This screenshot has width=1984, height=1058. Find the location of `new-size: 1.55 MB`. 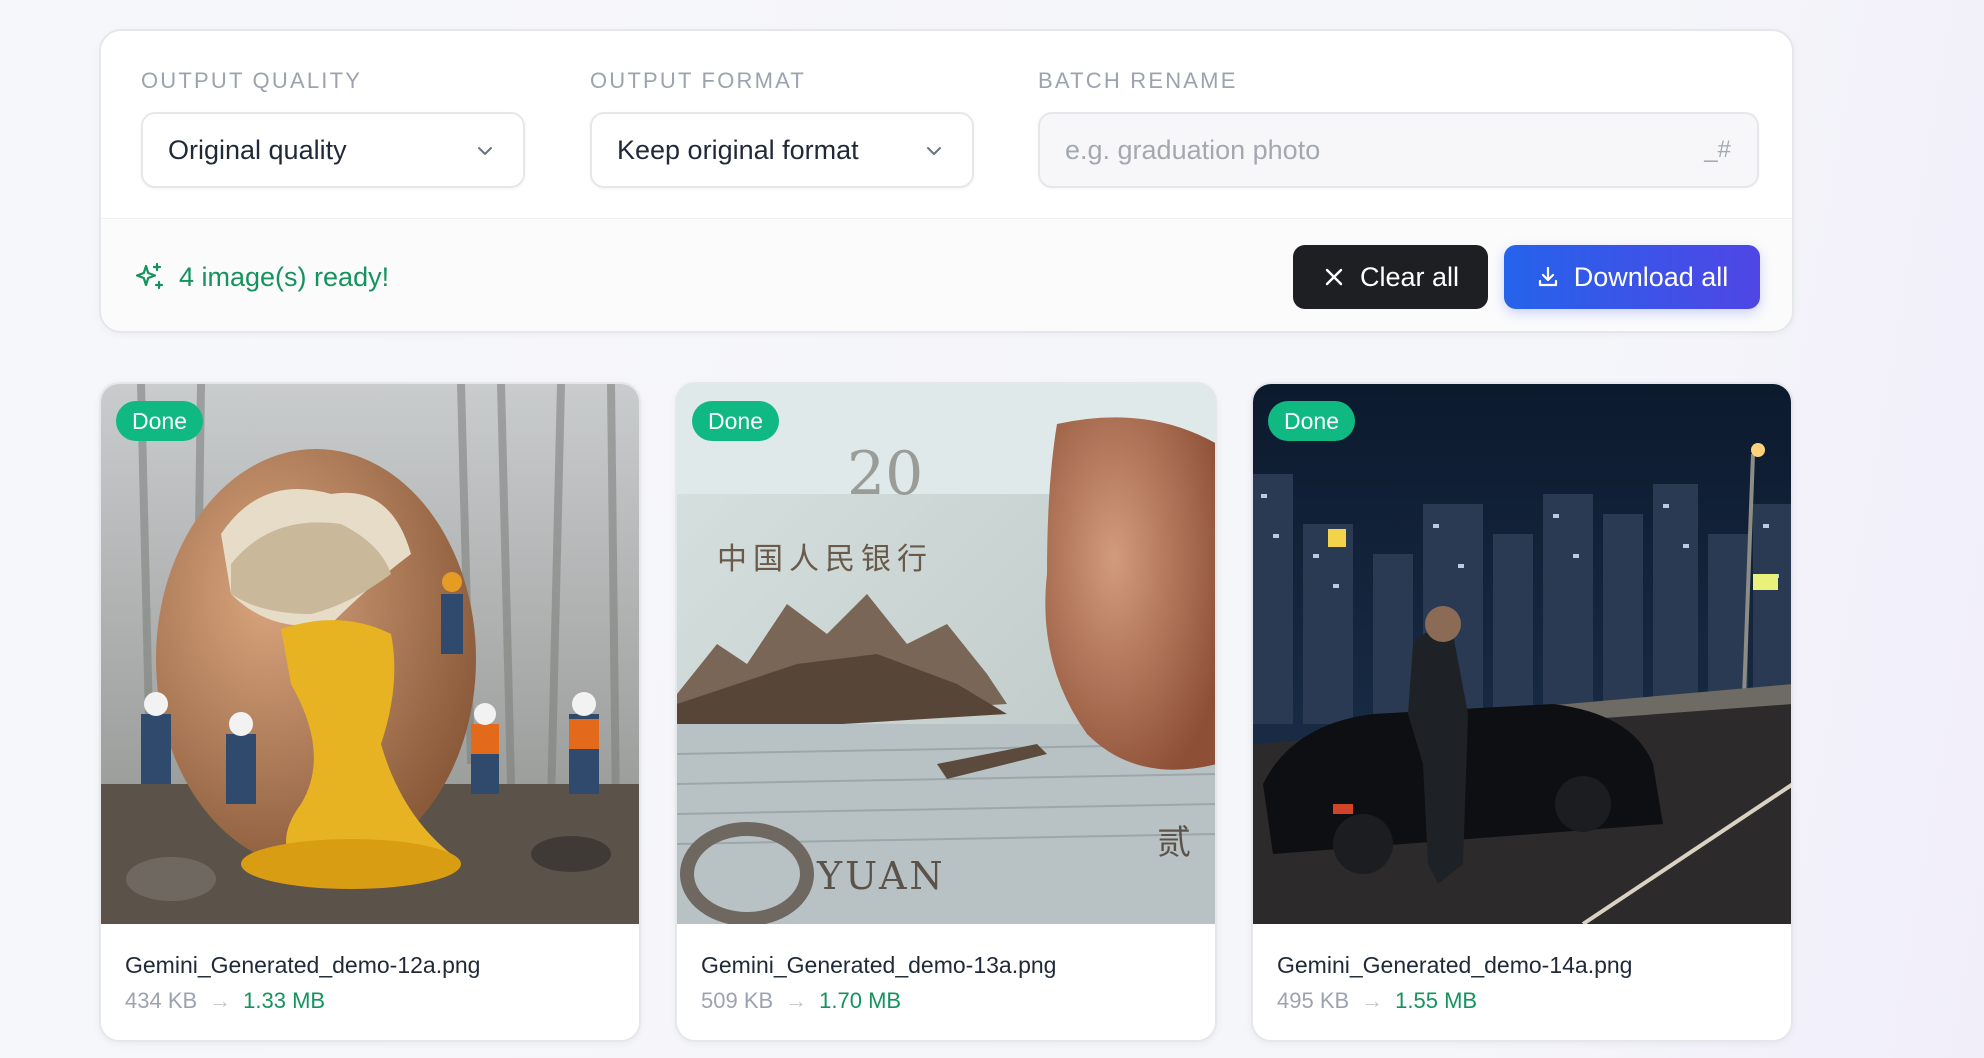

new-size: 1.55 MB is located at coordinates (1436, 1000).